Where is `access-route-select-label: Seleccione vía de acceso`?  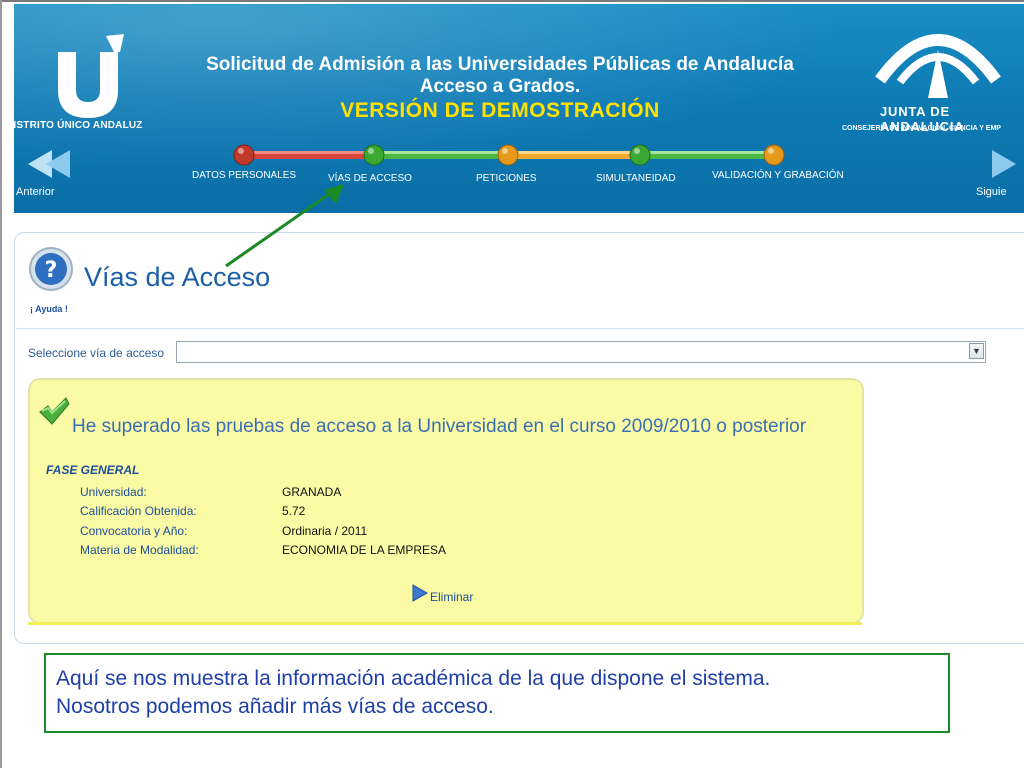
access-route-select-label: Seleccione vía de acceso is located at coordinates (96, 353).